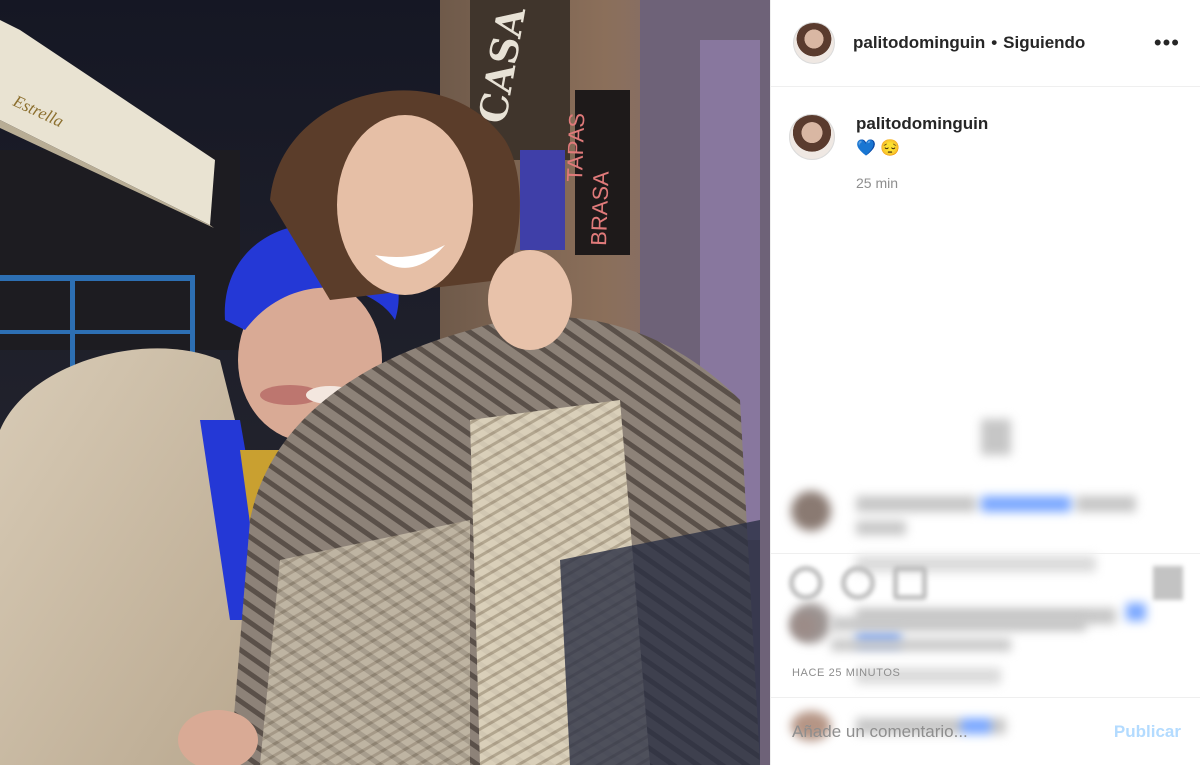  Describe the element at coordinates (866, 148) in the screenshot. I see `blue-heart-emoji: 💙` at that location.